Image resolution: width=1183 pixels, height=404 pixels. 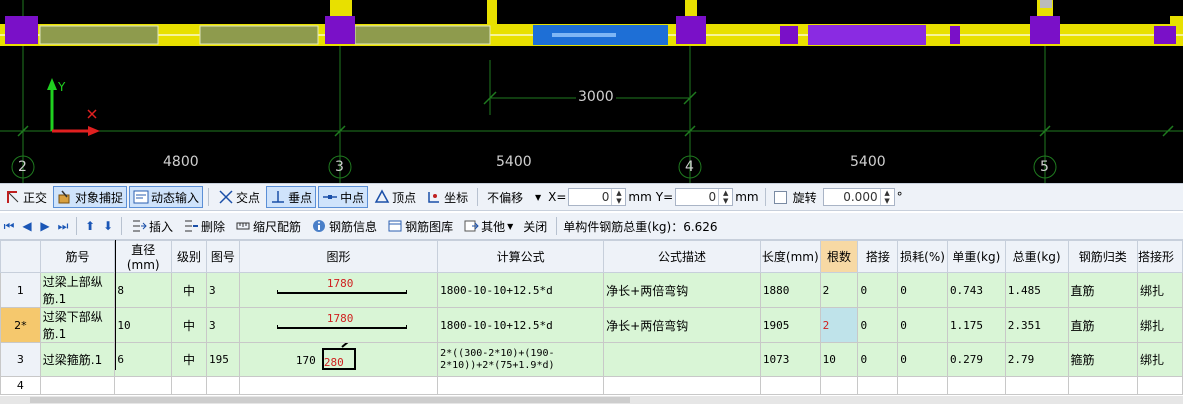 What do you see at coordinates (27, 226) in the screenshot?
I see `prev-record-icon: ◀` at bounding box center [27, 226].